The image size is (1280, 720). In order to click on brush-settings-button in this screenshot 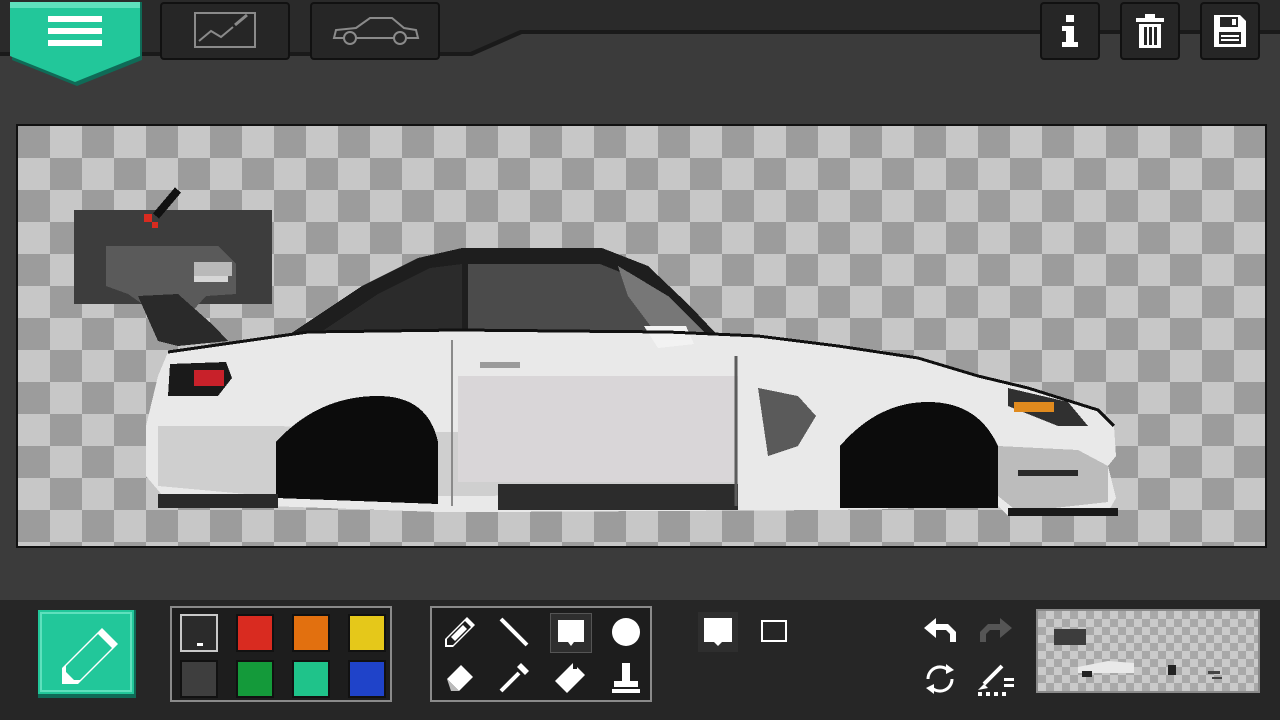, I will do `click(995, 679)`.